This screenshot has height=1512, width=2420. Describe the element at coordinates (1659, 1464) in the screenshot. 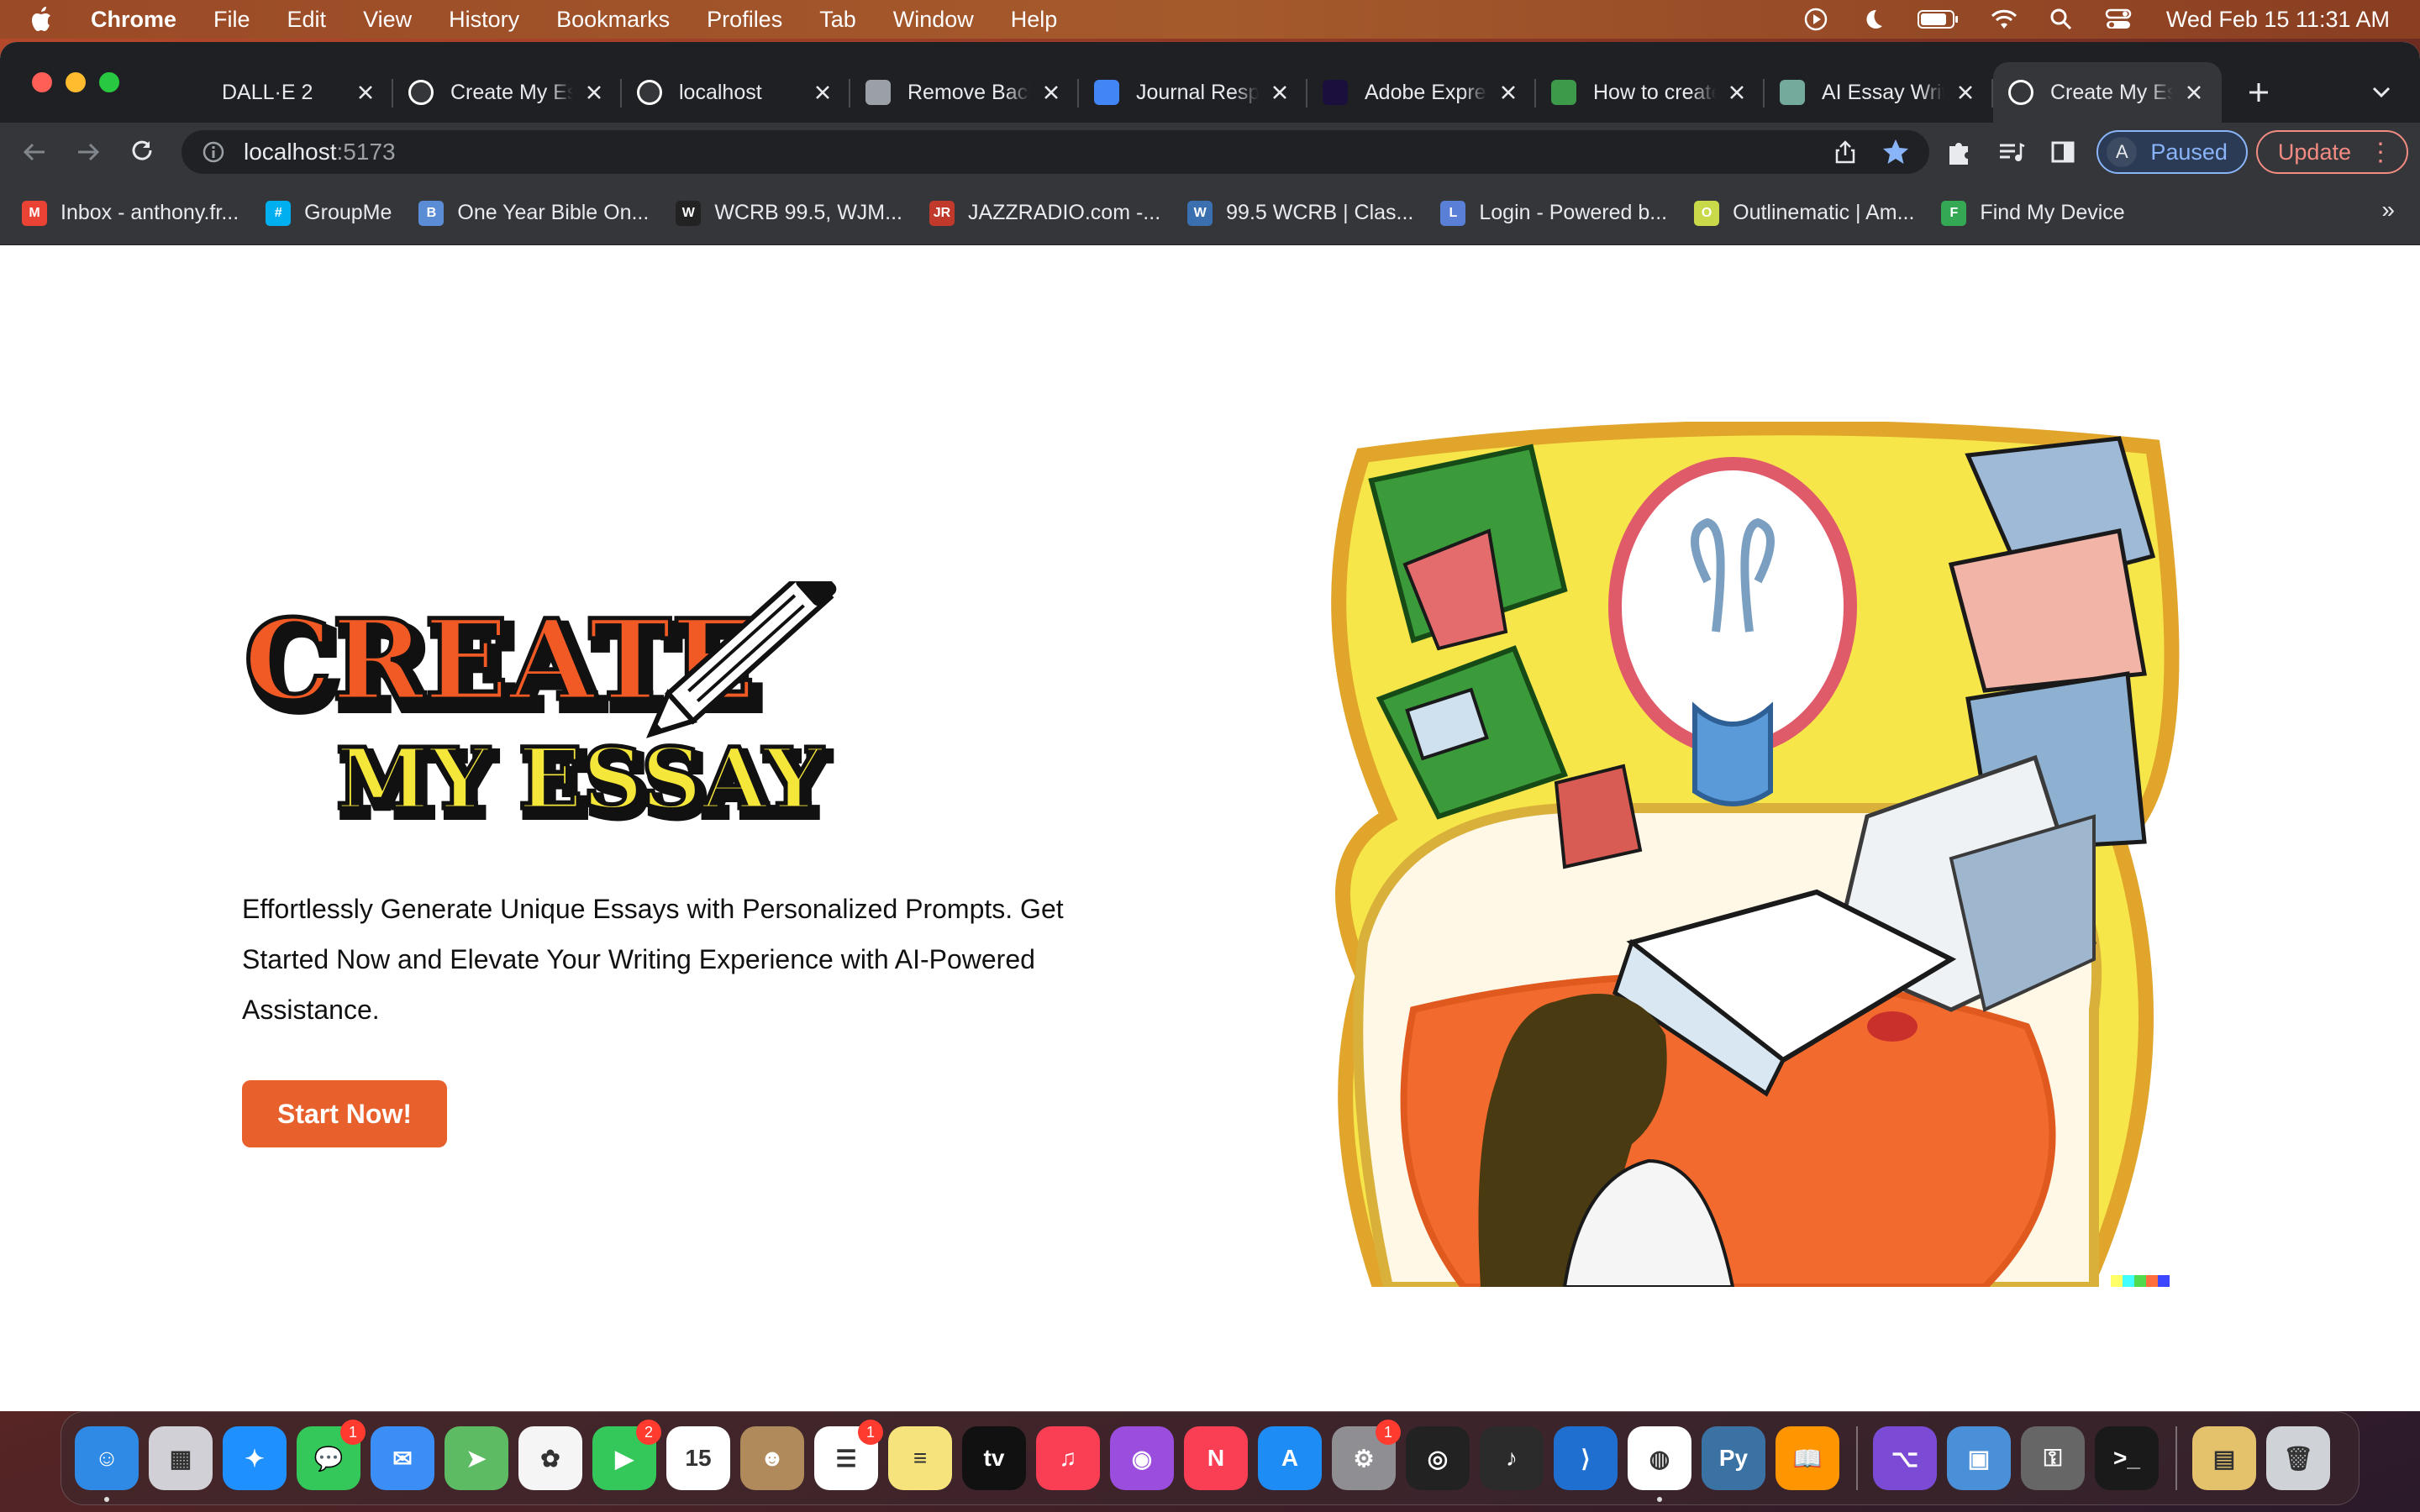

I see `dock-chrome-icon: ◍` at that location.